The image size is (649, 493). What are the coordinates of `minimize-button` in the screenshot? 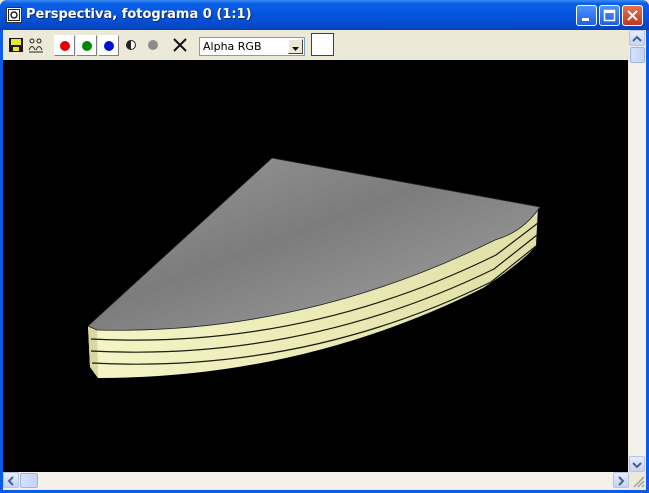 It's located at (586, 15).